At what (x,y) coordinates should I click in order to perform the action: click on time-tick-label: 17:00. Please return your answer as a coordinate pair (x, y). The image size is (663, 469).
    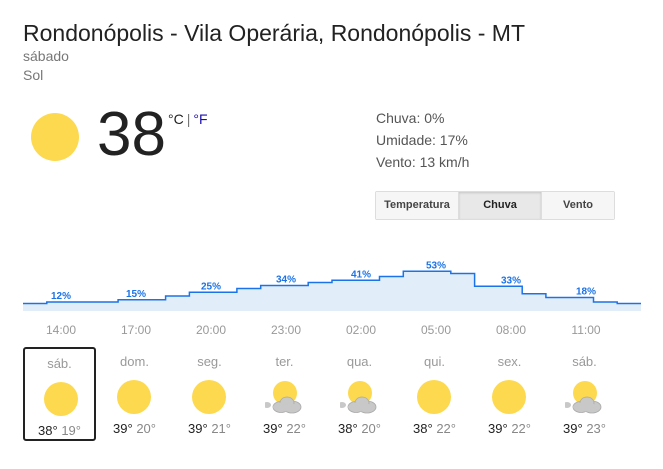
    Looking at the image, I should click on (136, 330).